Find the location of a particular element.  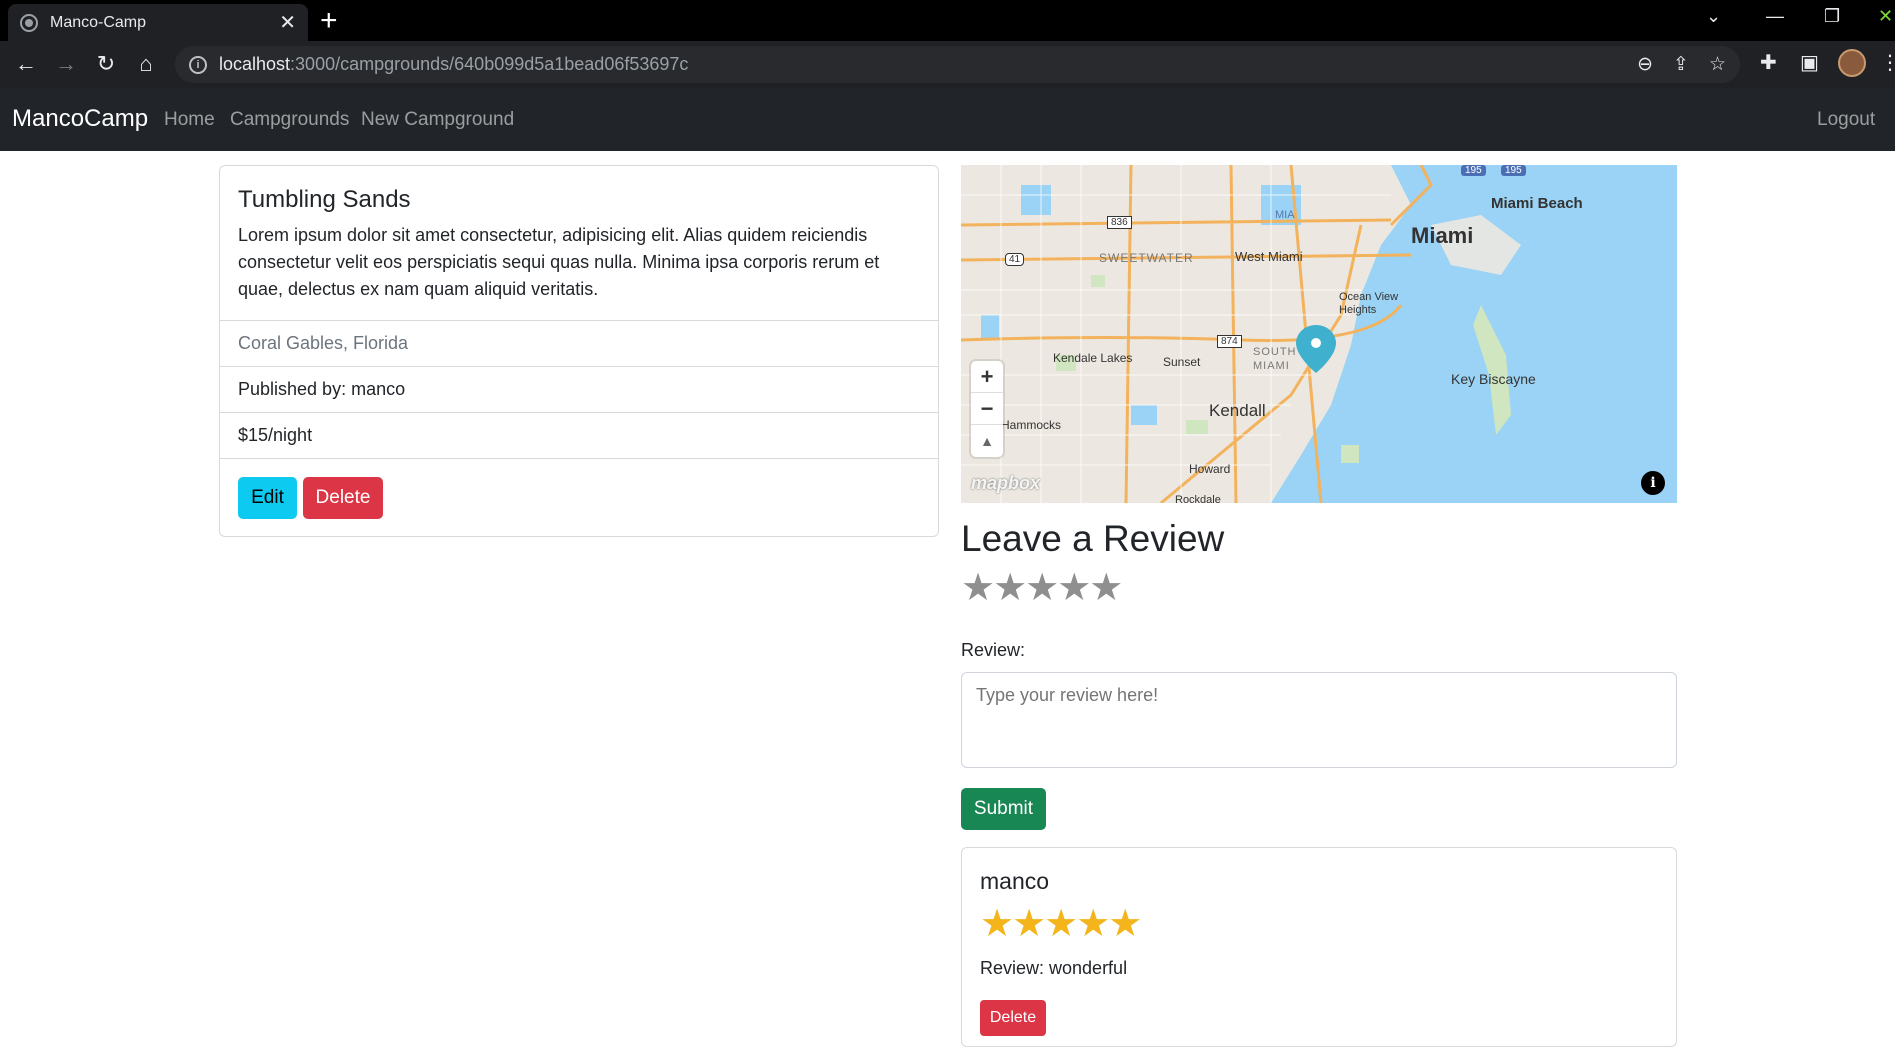

delete-review-button: Delete is located at coordinates (1013, 1018).